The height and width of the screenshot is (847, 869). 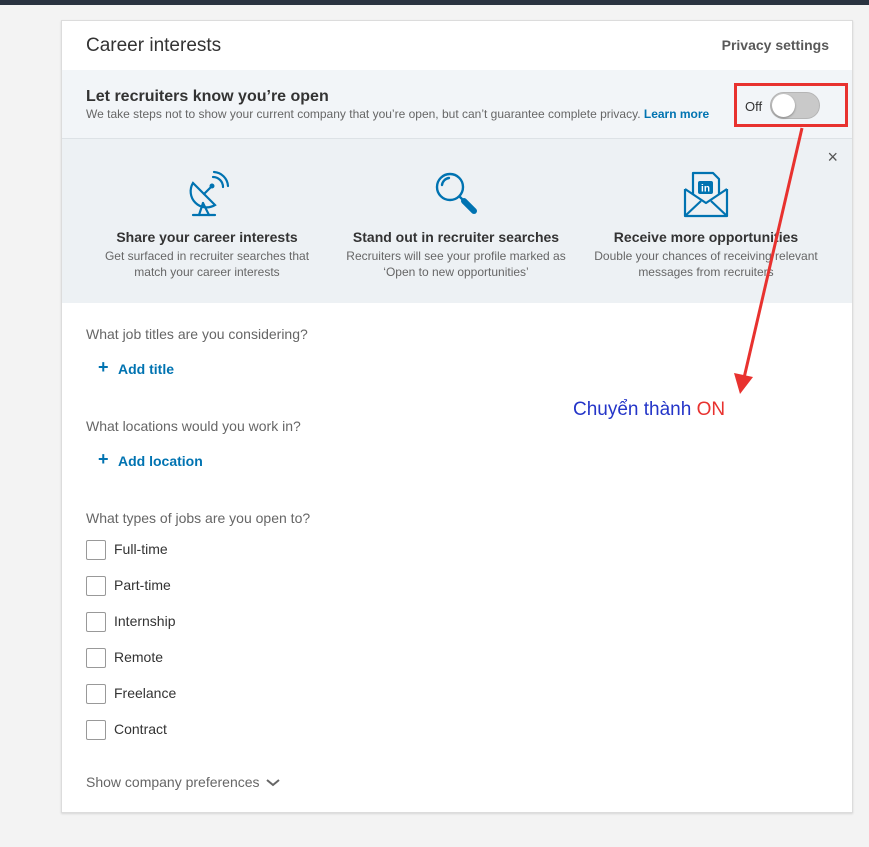 I want to click on benefit-title: Stand out in recruiter searches, so click(x=456, y=237).